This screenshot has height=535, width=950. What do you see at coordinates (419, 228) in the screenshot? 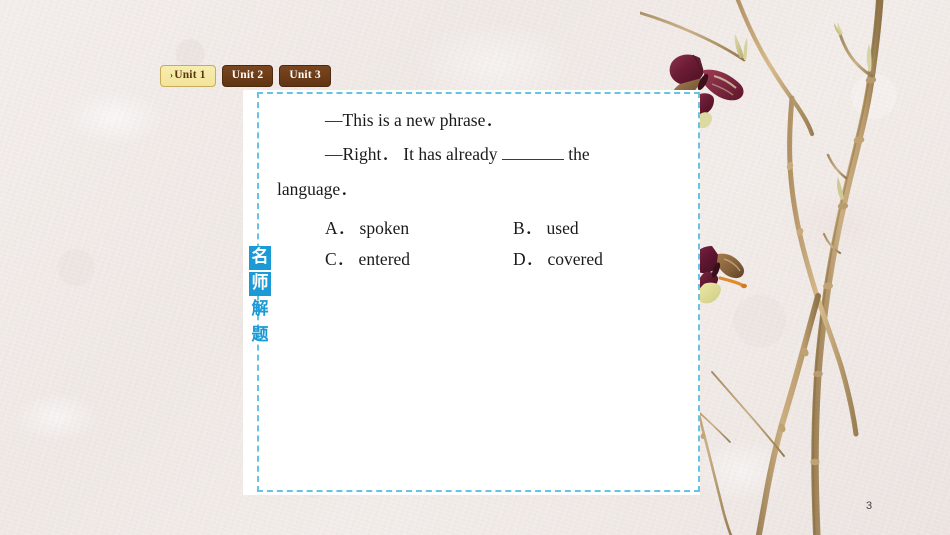
I see `option-a: A． spoken` at bounding box center [419, 228].